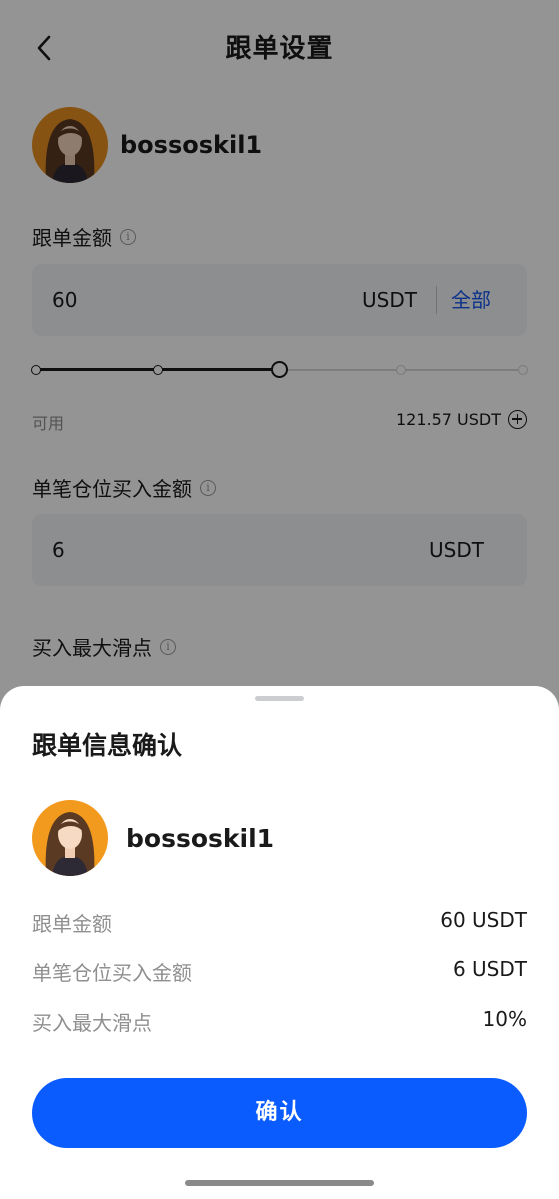 The width and height of the screenshot is (559, 1199). I want to click on home-indicator, so click(279, 1183).